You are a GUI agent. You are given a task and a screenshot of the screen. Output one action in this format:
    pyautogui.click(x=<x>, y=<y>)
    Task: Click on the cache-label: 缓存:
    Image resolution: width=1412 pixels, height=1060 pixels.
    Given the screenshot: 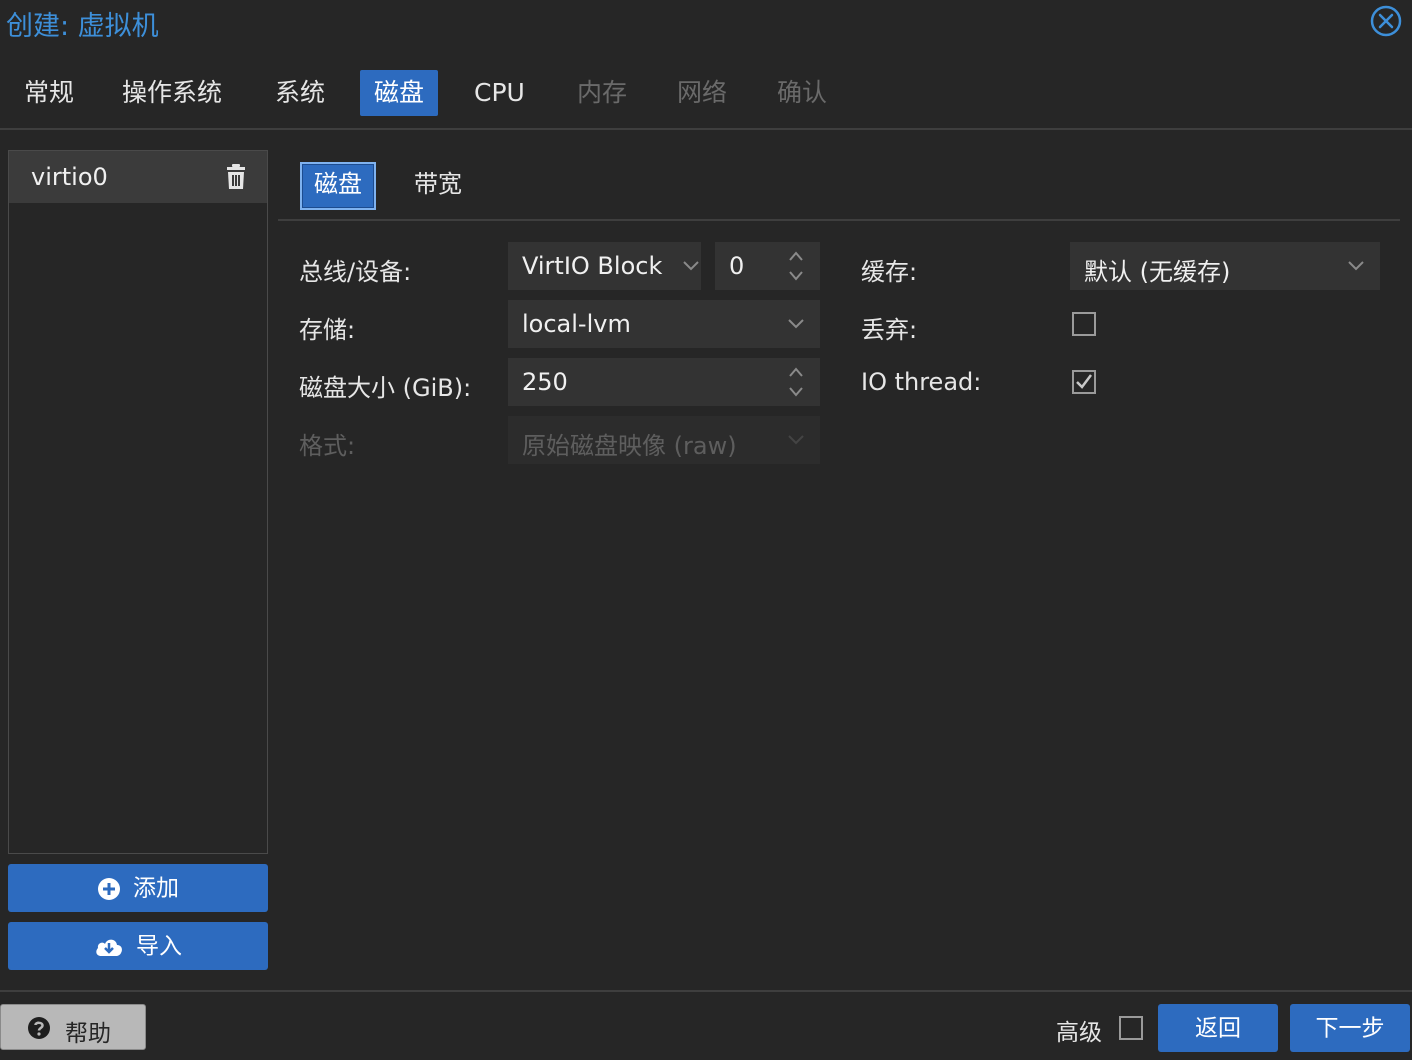 What is the action you would take?
    pyautogui.click(x=889, y=272)
    